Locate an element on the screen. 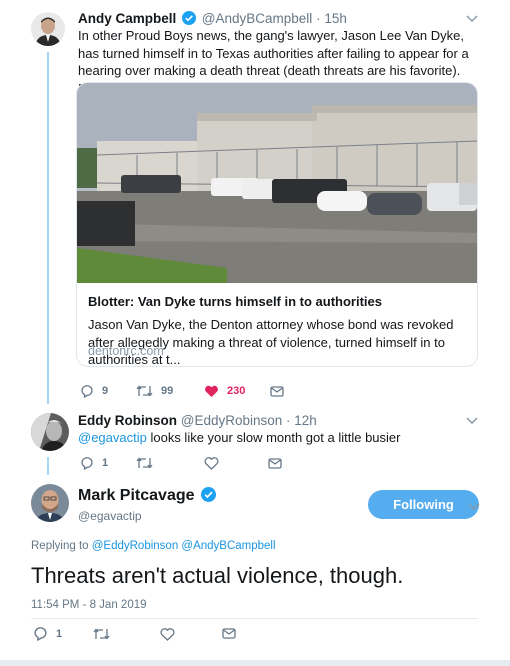  handle: @AndyBCampbell is located at coordinates (257, 18).